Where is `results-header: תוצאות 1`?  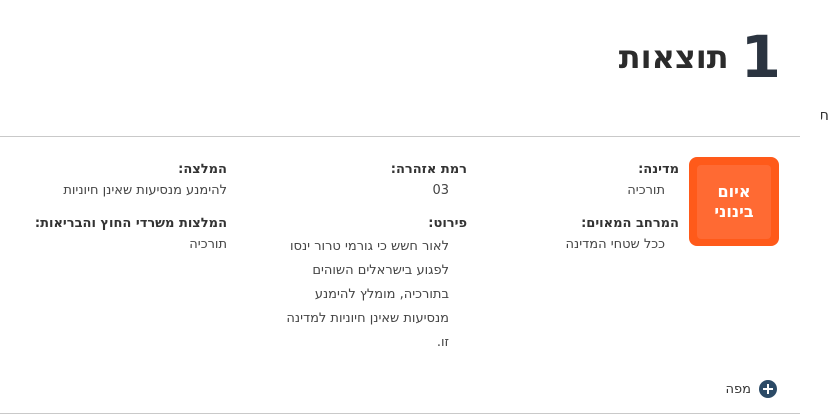
results-header: תוצאות 1 is located at coordinates (700, 57).